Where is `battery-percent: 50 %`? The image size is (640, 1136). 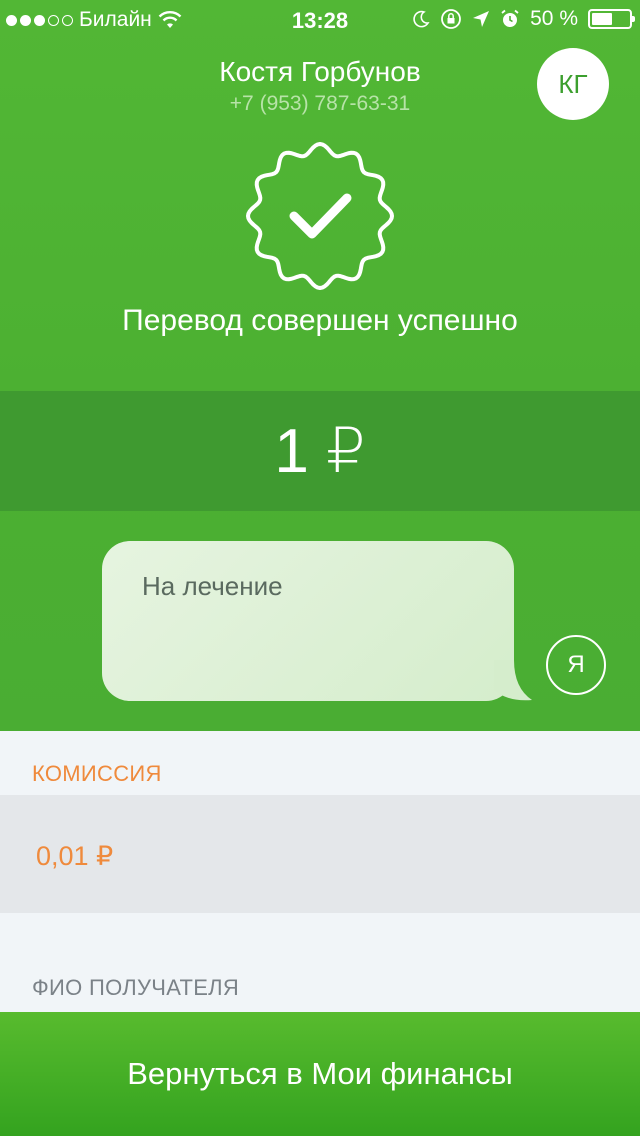
battery-percent: 50 % is located at coordinates (554, 18).